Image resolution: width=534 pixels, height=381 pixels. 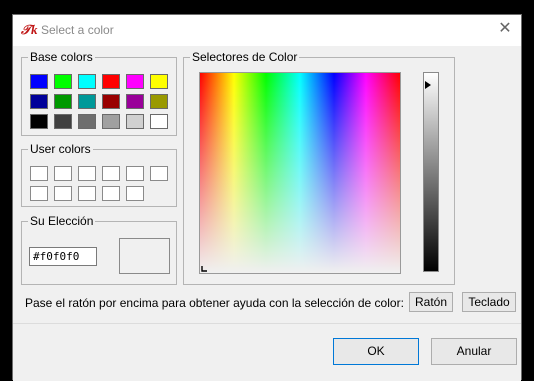 What do you see at coordinates (63, 256) in the screenshot?
I see `hex-value-field: #f0f0f0` at bounding box center [63, 256].